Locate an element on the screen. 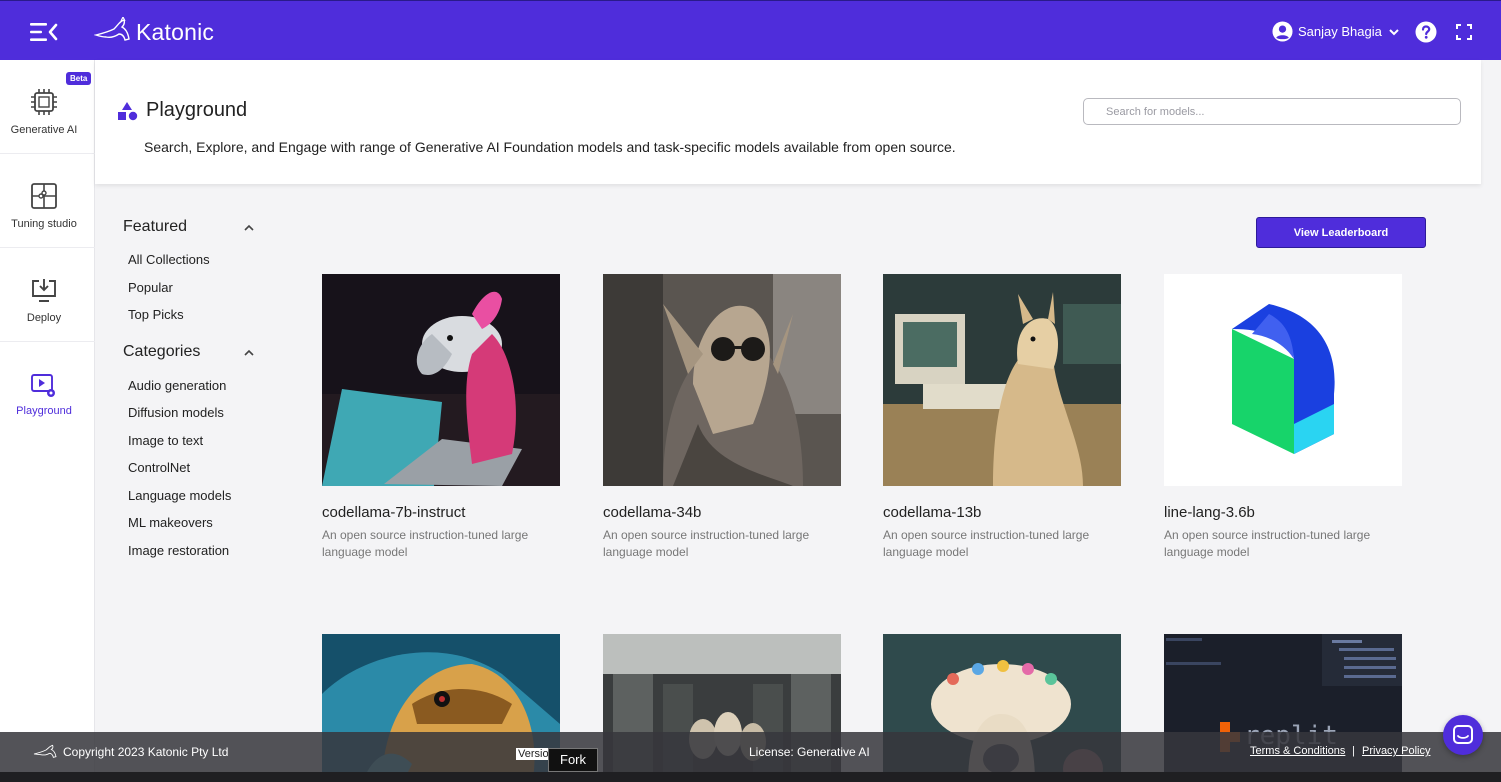  privacy-link: Privacy Policy is located at coordinates (1396, 751).